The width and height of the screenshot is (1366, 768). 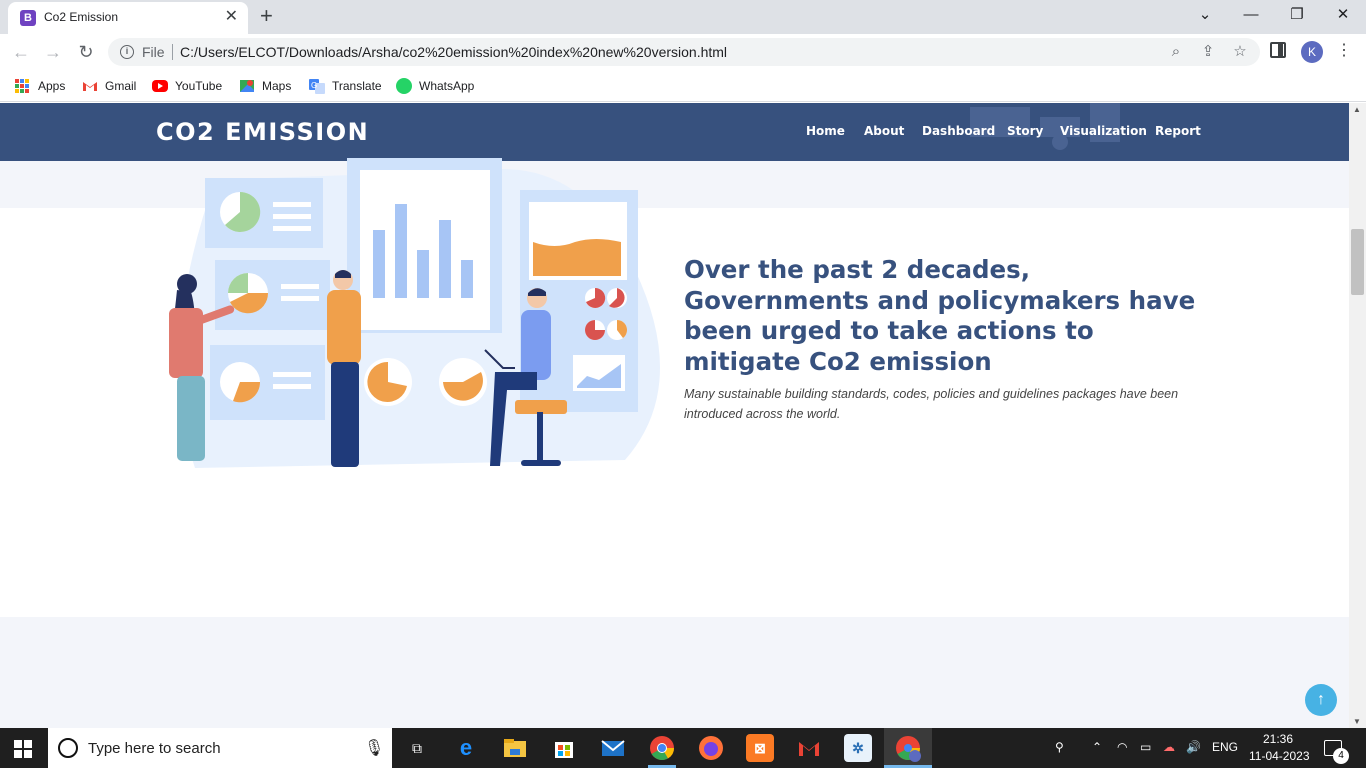 I want to click on tab-strip: B Co2 Emission ✕ + ⌄ — ❐ ✕, so click(x=683, y=17).